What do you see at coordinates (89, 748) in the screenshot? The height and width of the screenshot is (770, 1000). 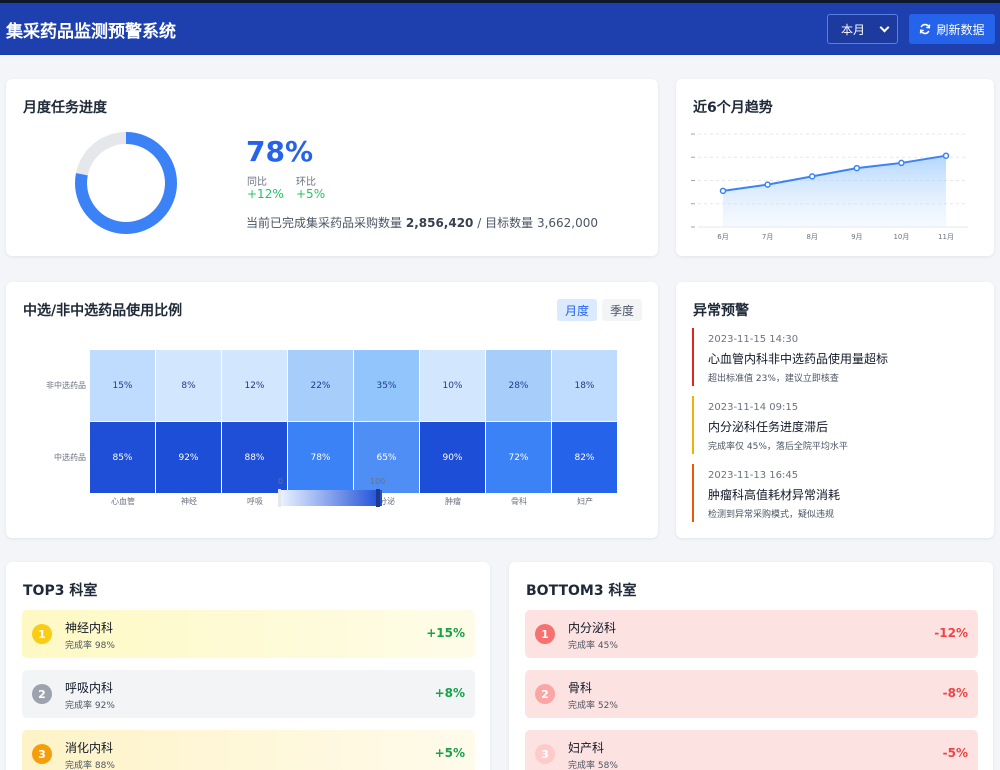 I see `department-name: 消化内科` at bounding box center [89, 748].